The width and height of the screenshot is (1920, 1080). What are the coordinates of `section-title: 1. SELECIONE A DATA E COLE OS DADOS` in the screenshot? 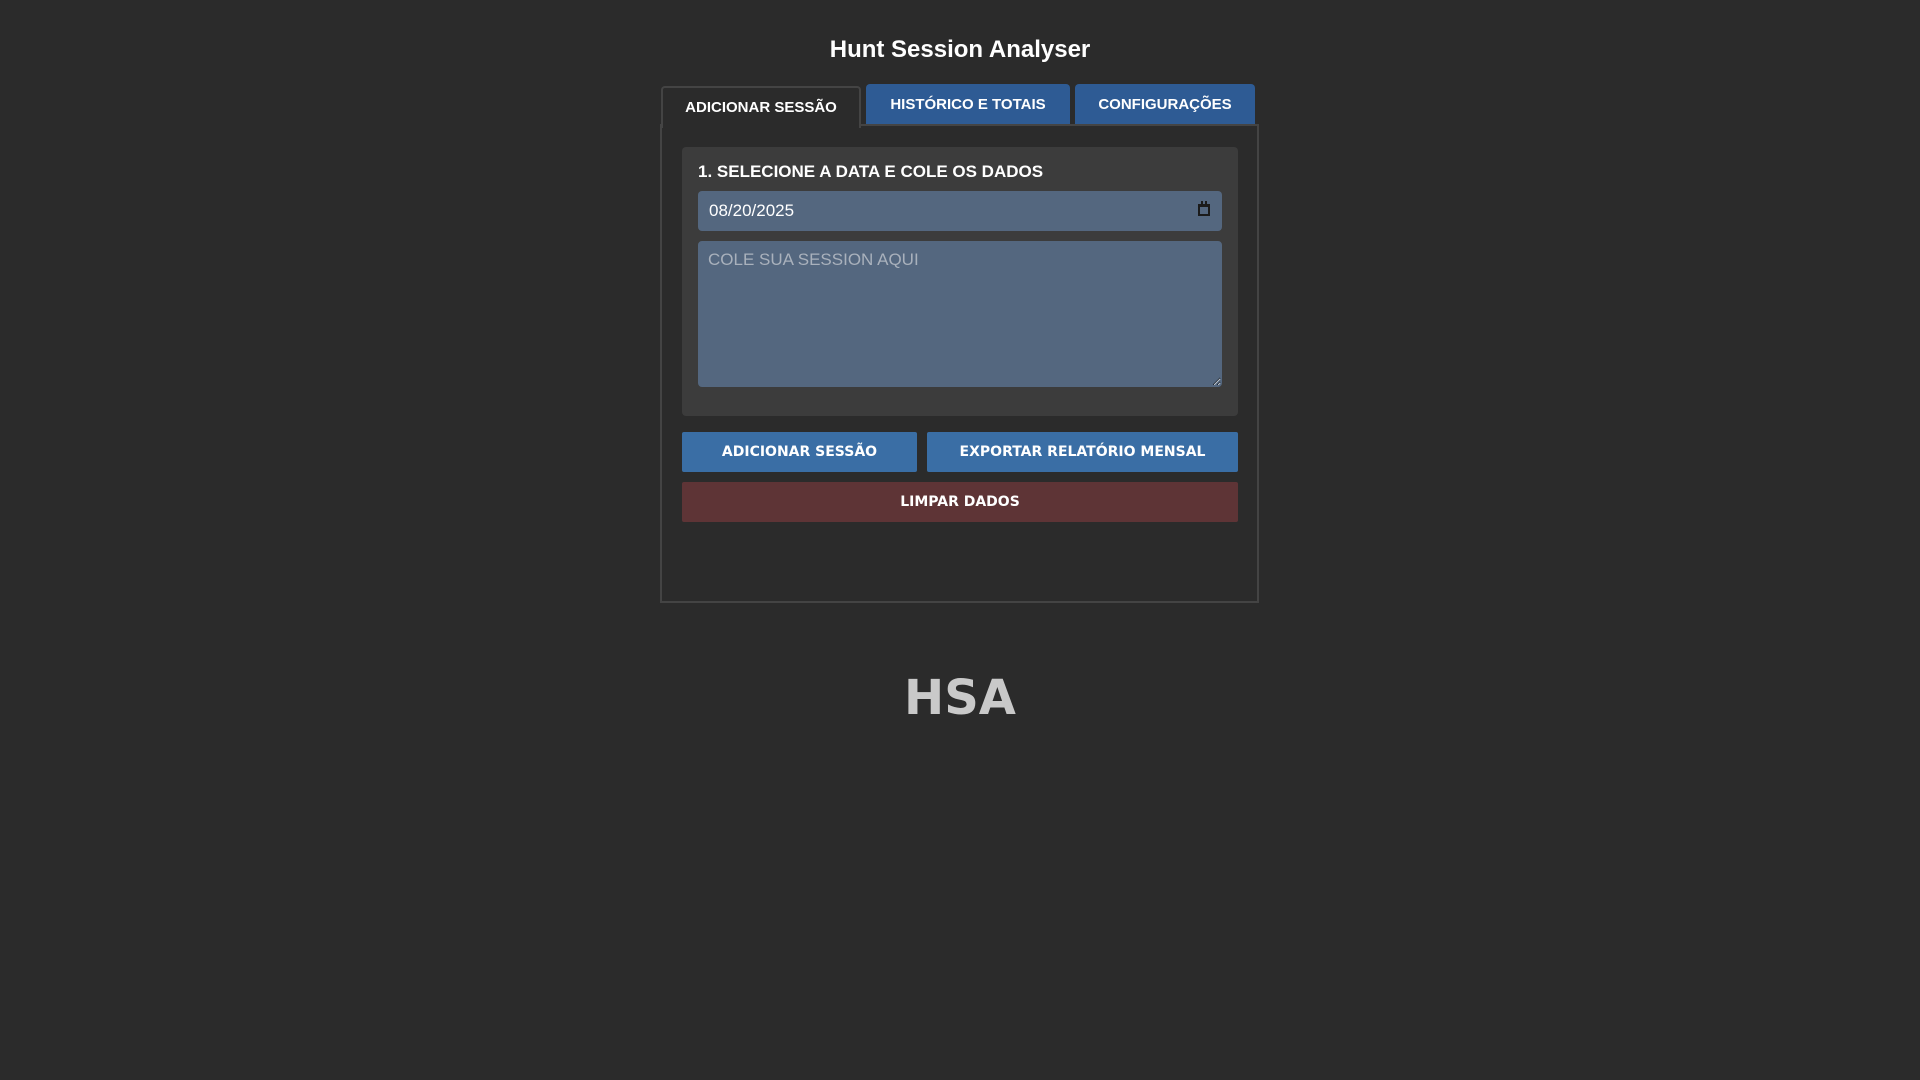 It's located at (871, 171).